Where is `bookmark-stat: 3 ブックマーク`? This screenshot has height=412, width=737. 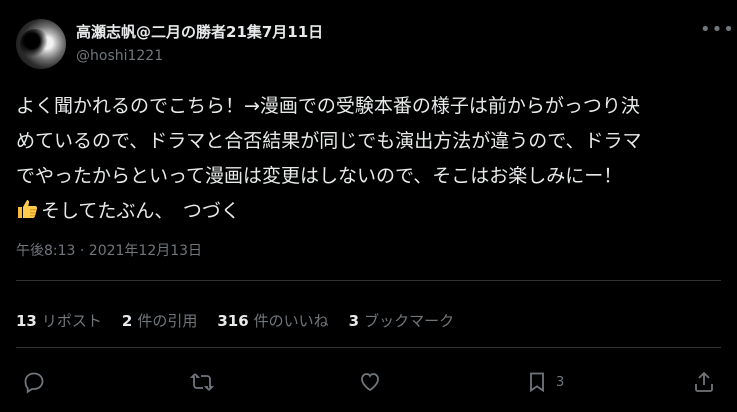 bookmark-stat: 3 ブックマーク is located at coordinates (401, 320).